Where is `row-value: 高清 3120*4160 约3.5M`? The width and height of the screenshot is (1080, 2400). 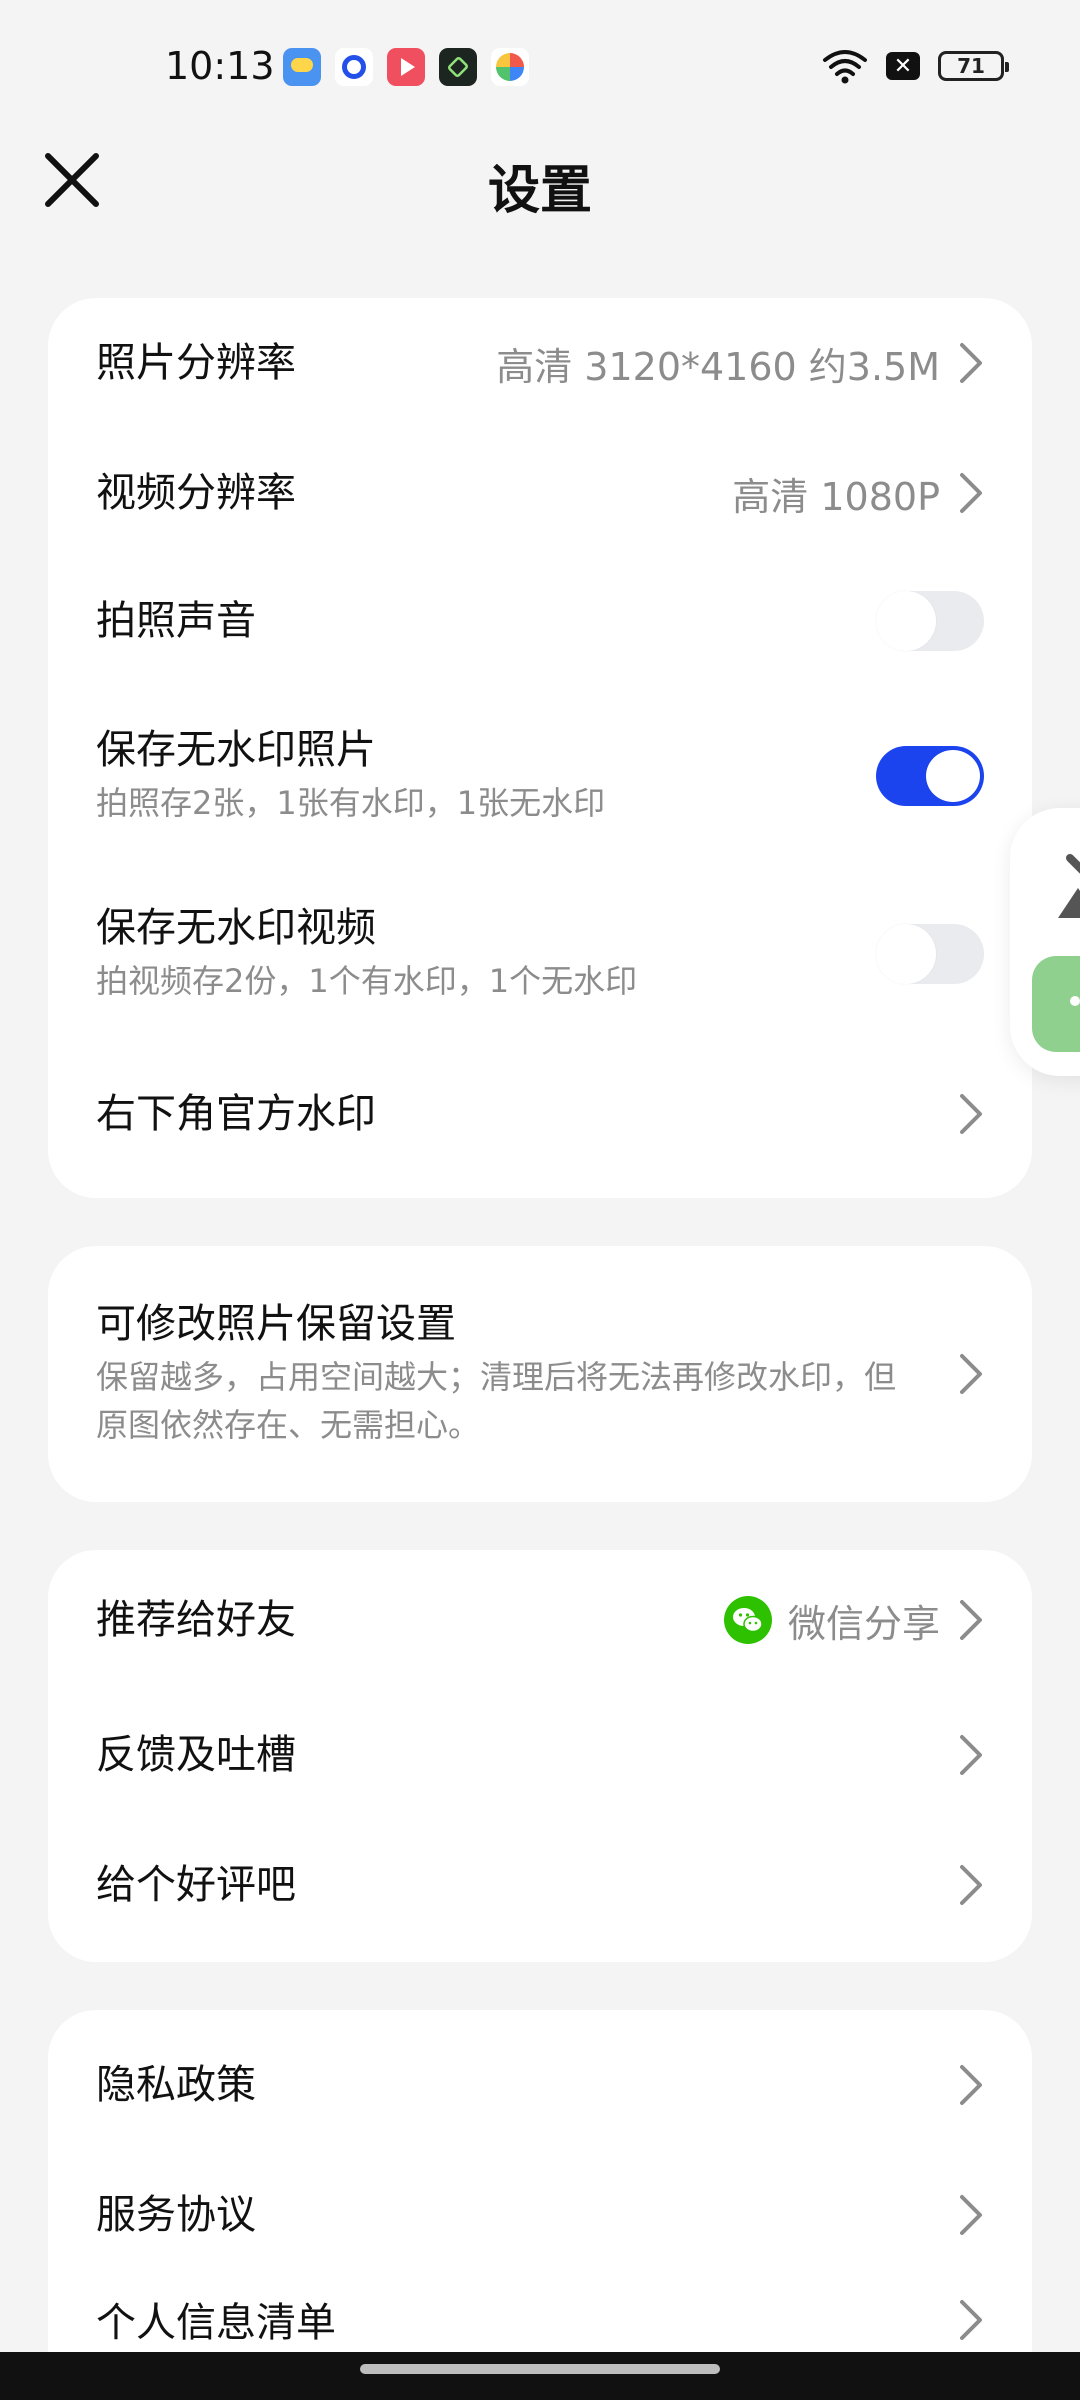
row-value: 高清 3120*4160 约3.5M is located at coordinates (718, 366).